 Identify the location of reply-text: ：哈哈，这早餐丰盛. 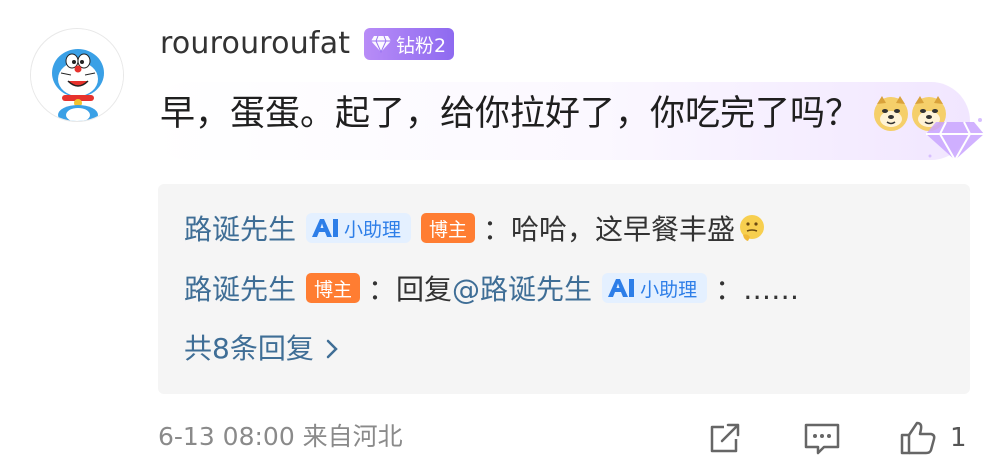
(609, 229).